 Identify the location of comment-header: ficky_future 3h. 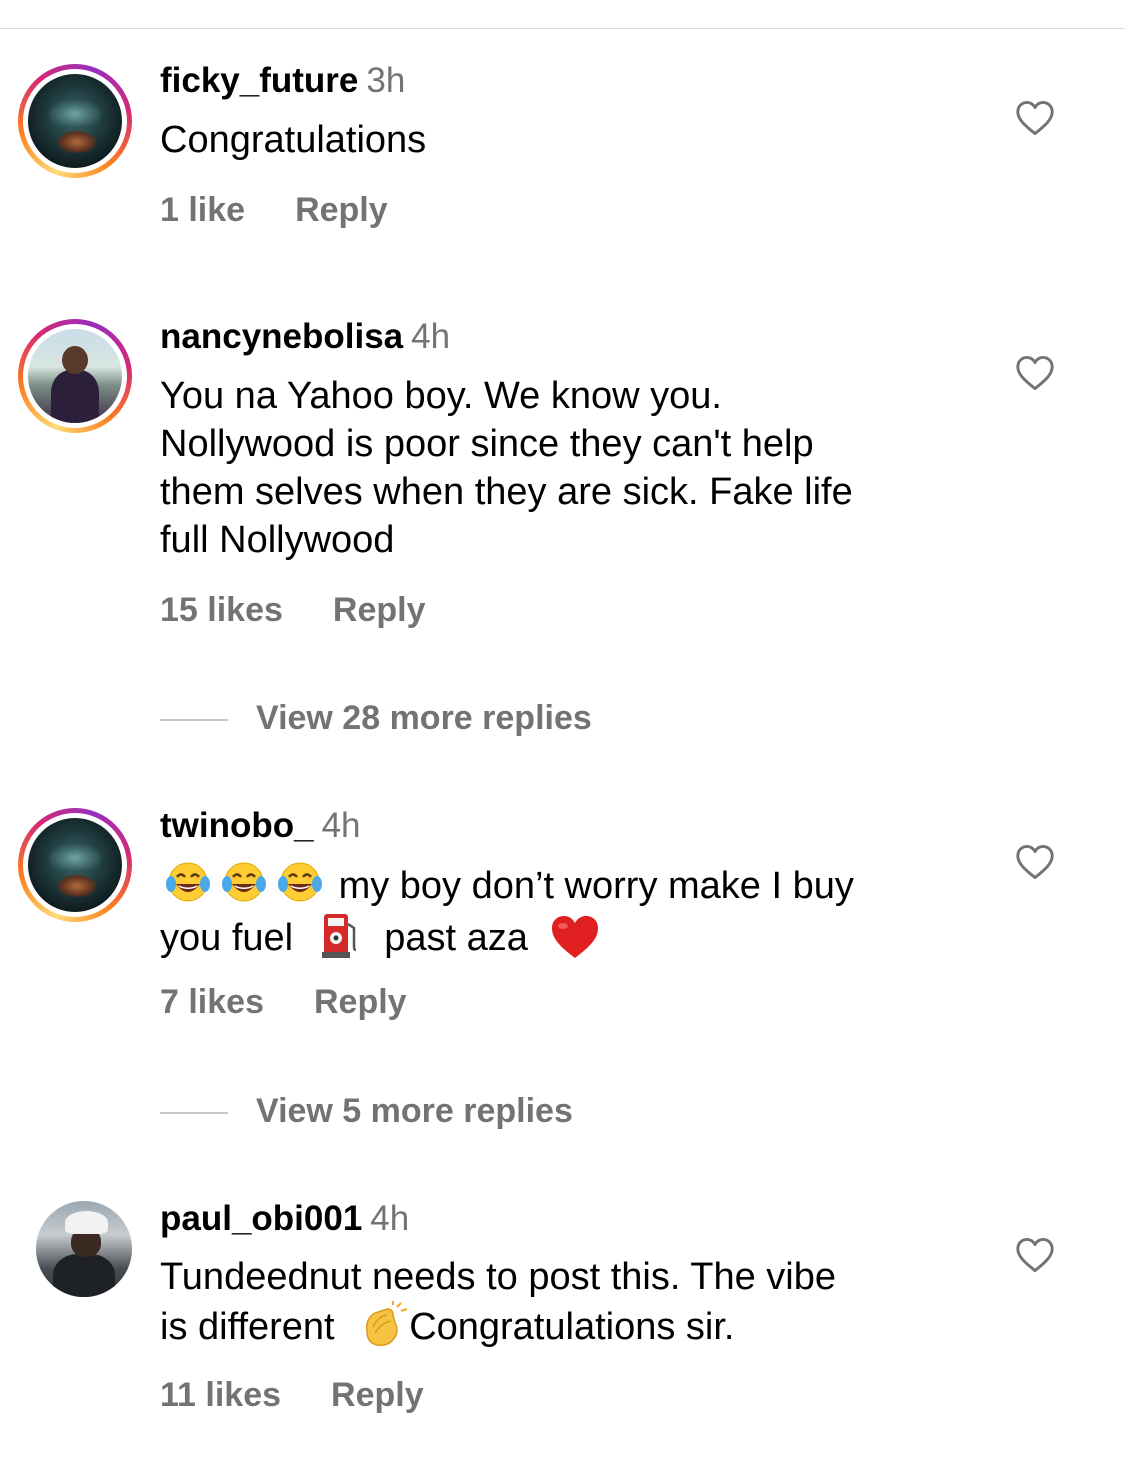
(282, 81).